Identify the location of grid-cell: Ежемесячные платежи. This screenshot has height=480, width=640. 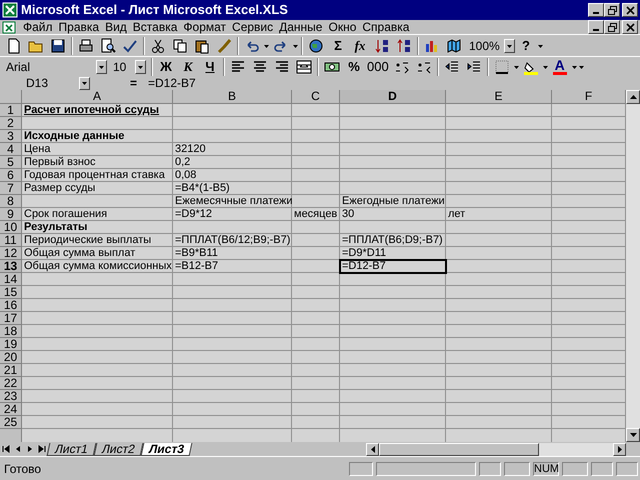
(232, 201).